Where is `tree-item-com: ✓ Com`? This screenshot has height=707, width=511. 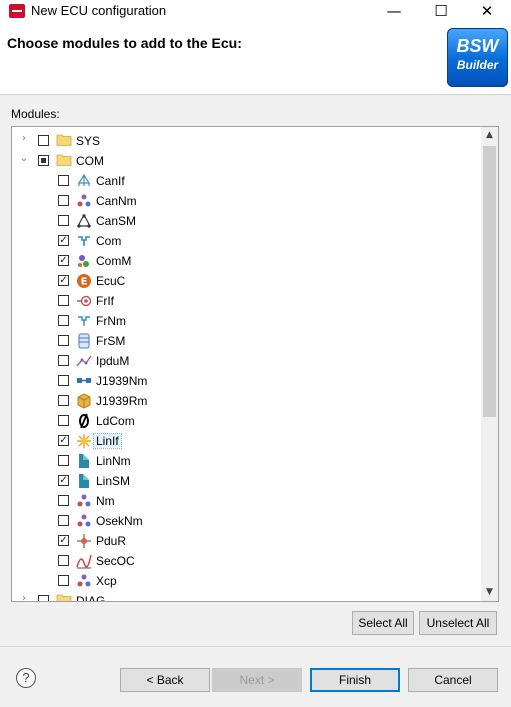
tree-item-com: ✓ Com is located at coordinates (247, 240).